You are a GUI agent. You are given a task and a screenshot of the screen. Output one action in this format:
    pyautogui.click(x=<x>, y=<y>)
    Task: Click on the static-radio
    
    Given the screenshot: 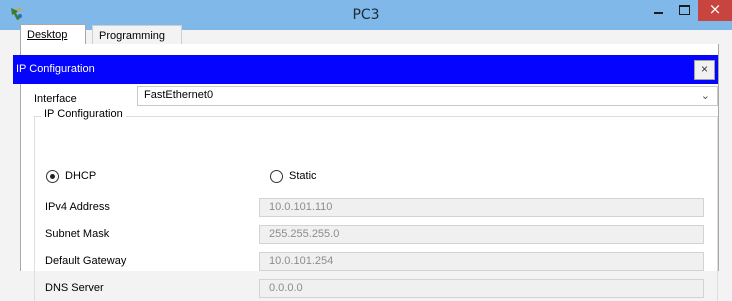 What is the action you would take?
    pyautogui.click(x=276, y=176)
    